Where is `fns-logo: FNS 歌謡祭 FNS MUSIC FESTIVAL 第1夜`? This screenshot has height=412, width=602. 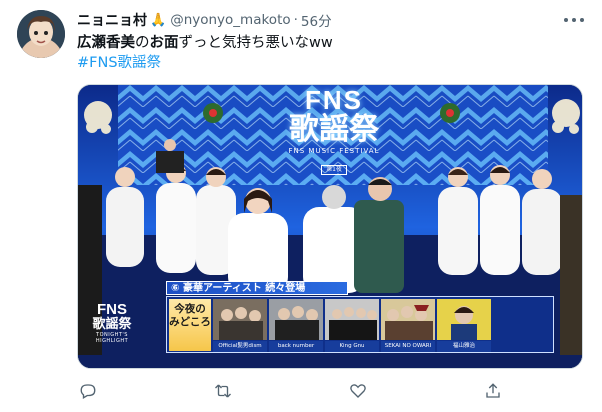 fns-logo: FNS 歌謡祭 FNS MUSIC FESTIVAL 第1夜 is located at coordinates (334, 131).